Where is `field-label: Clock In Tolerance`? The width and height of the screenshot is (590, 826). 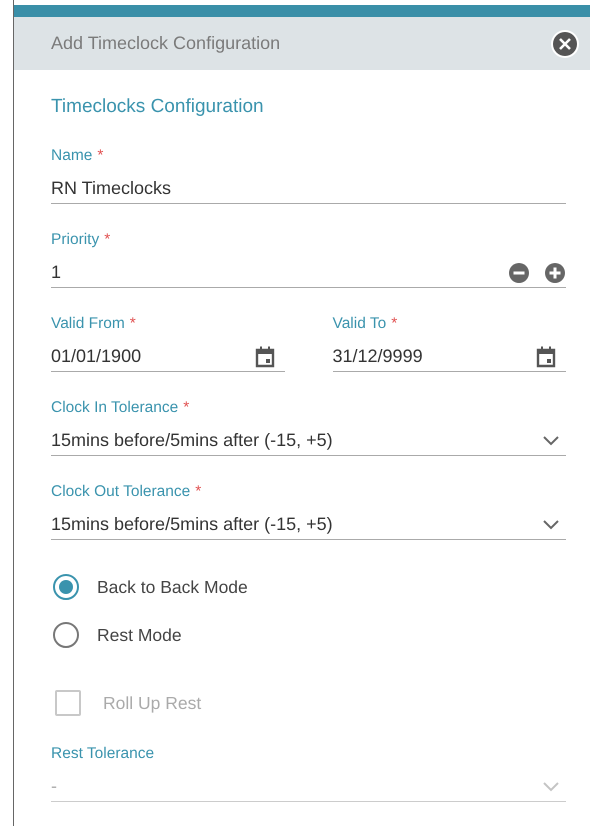 field-label: Clock In Tolerance is located at coordinates (114, 408).